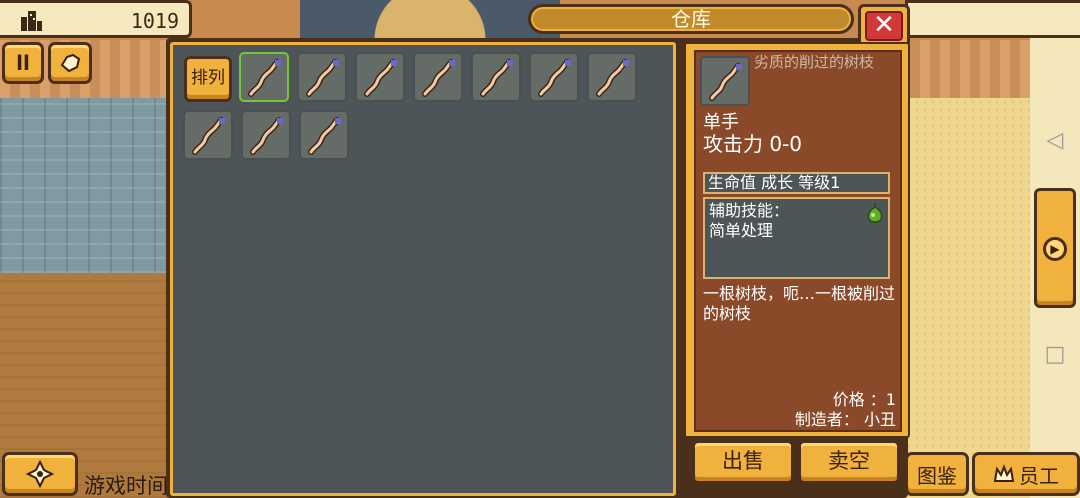 The height and width of the screenshot is (498, 1080). I want to click on hand-tool-button, so click(70, 63).